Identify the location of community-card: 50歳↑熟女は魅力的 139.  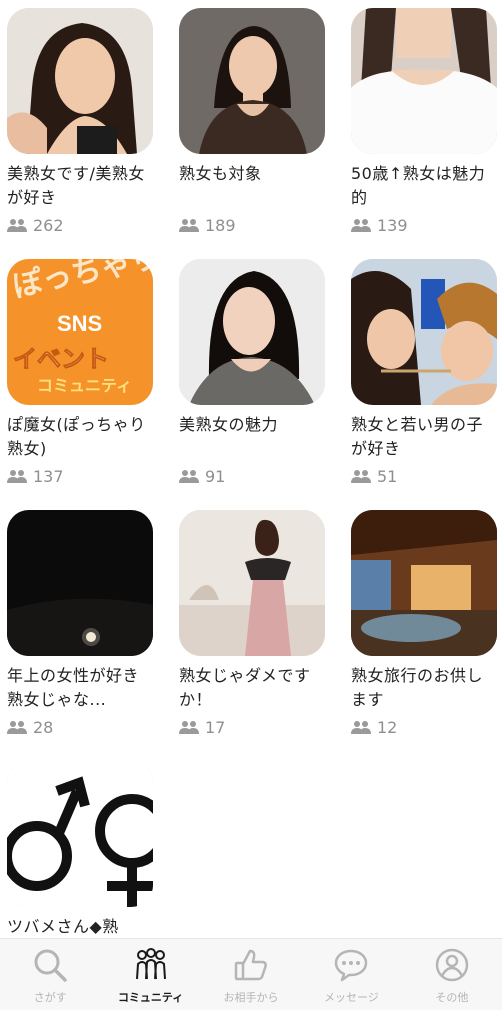
(424, 122).